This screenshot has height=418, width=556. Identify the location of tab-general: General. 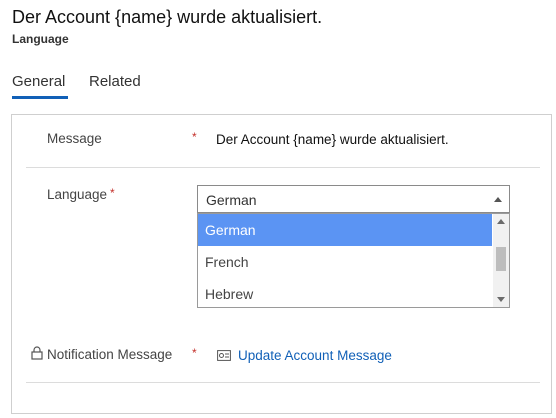
(38, 81).